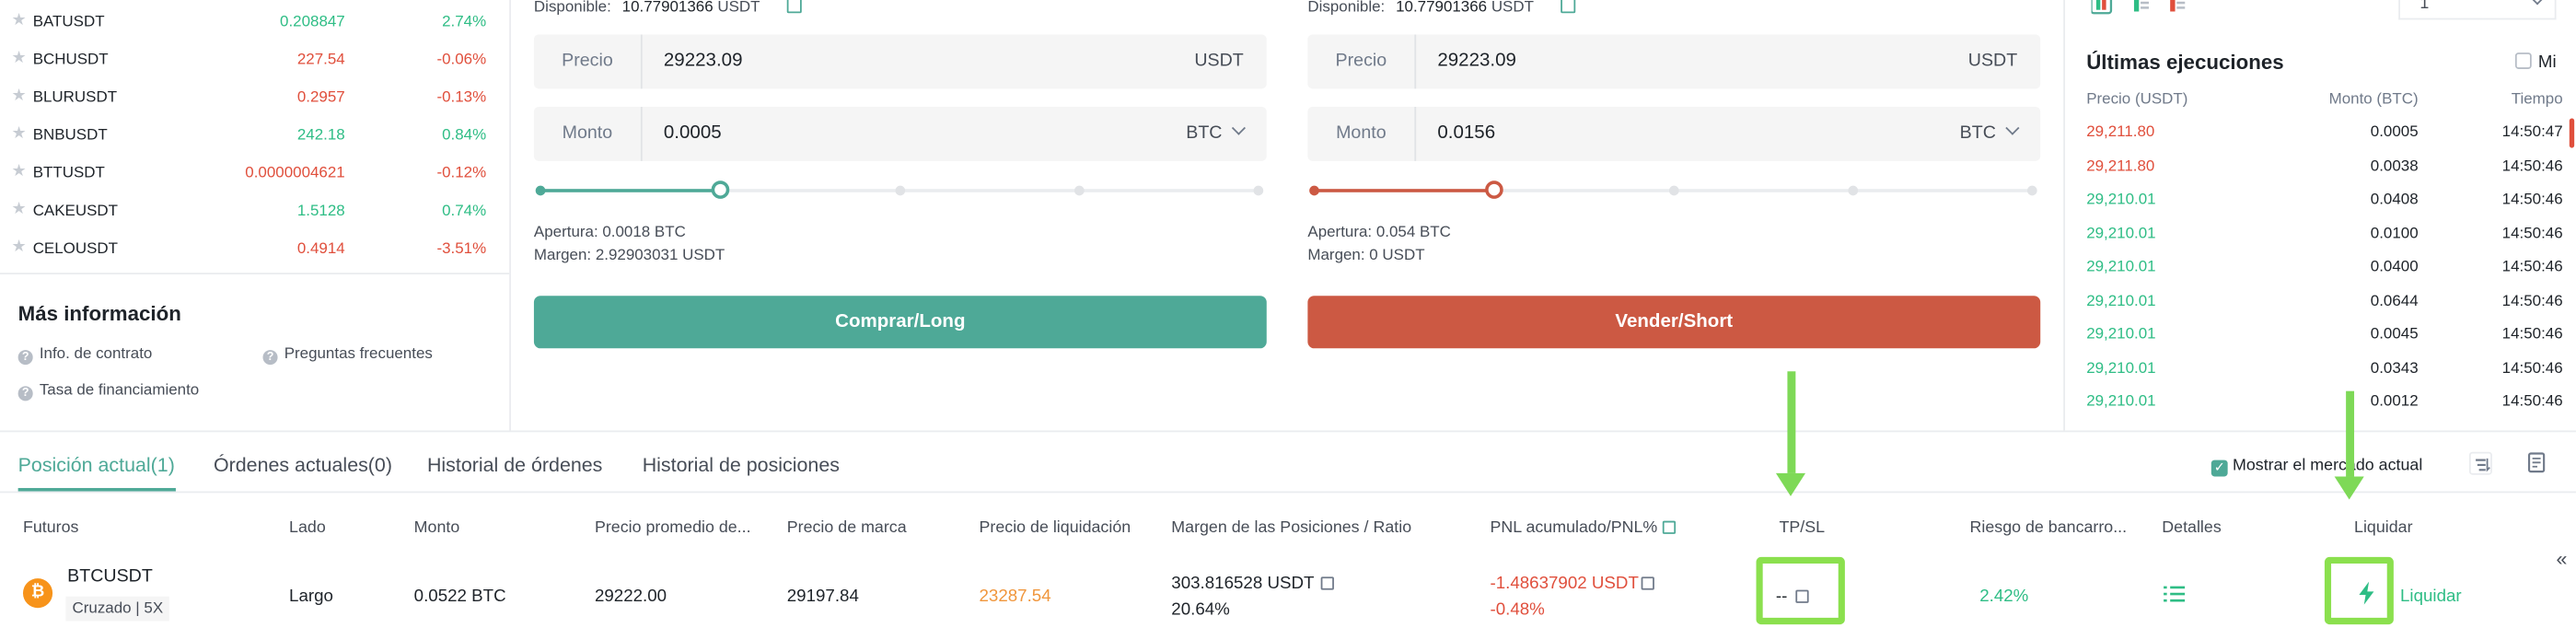  What do you see at coordinates (2424, 7) in the screenshot?
I see `depth-value: 1` at bounding box center [2424, 7].